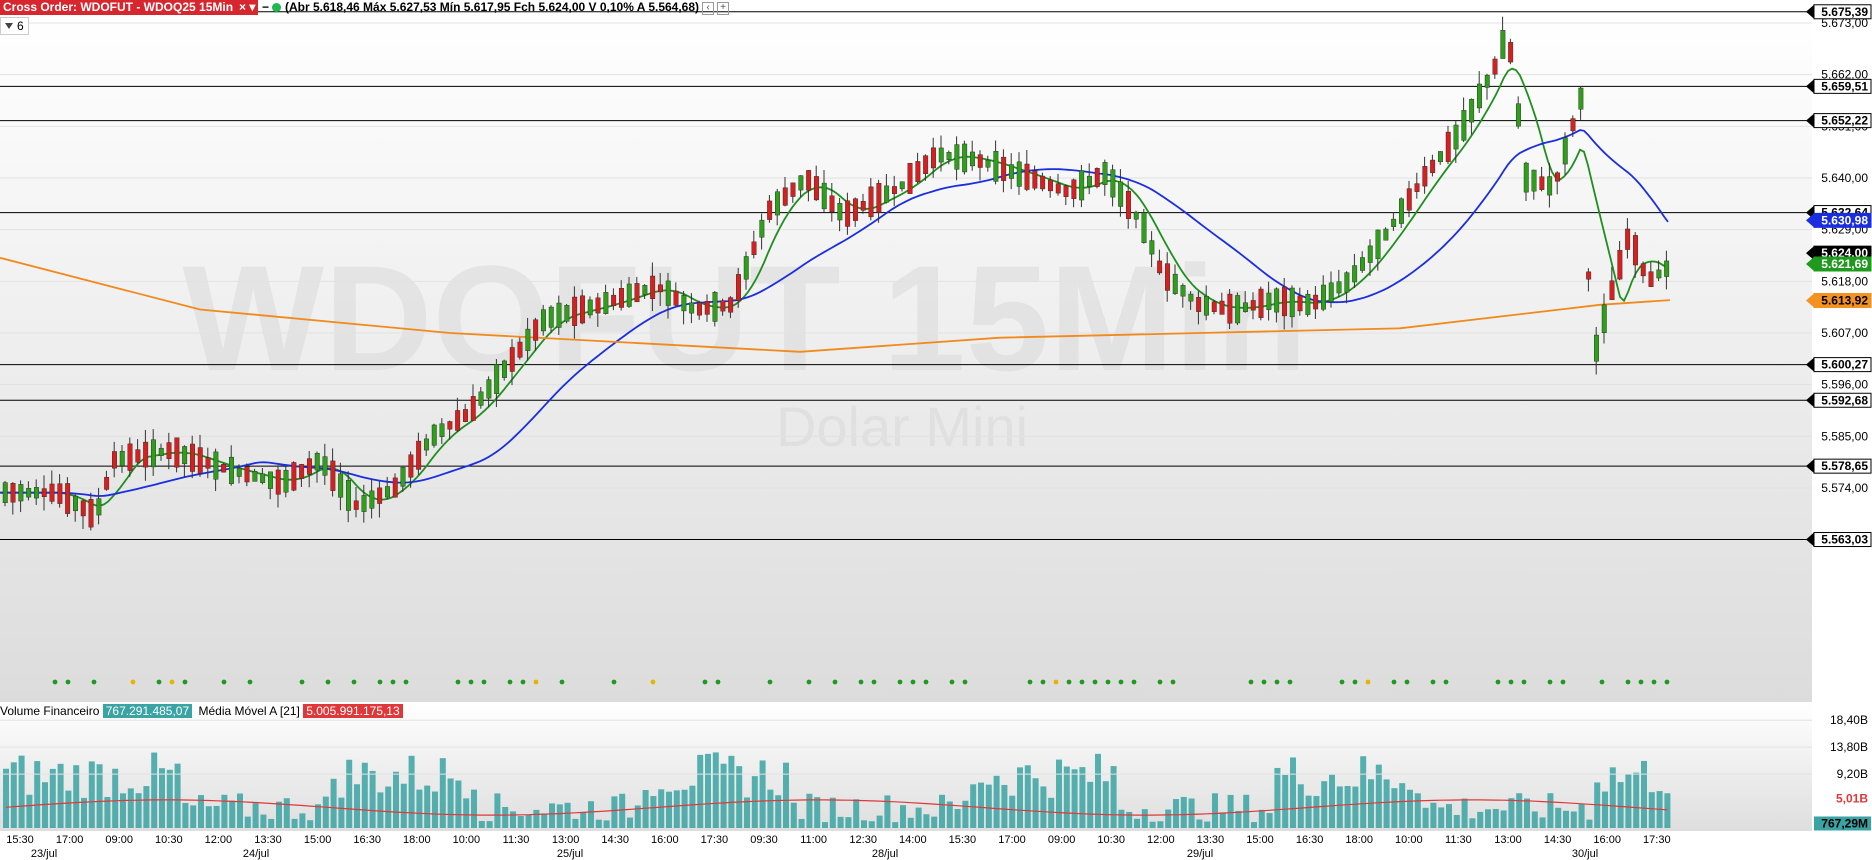 The width and height of the screenshot is (1872, 860). I want to click on date-label: 25/jul, so click(570, 854).